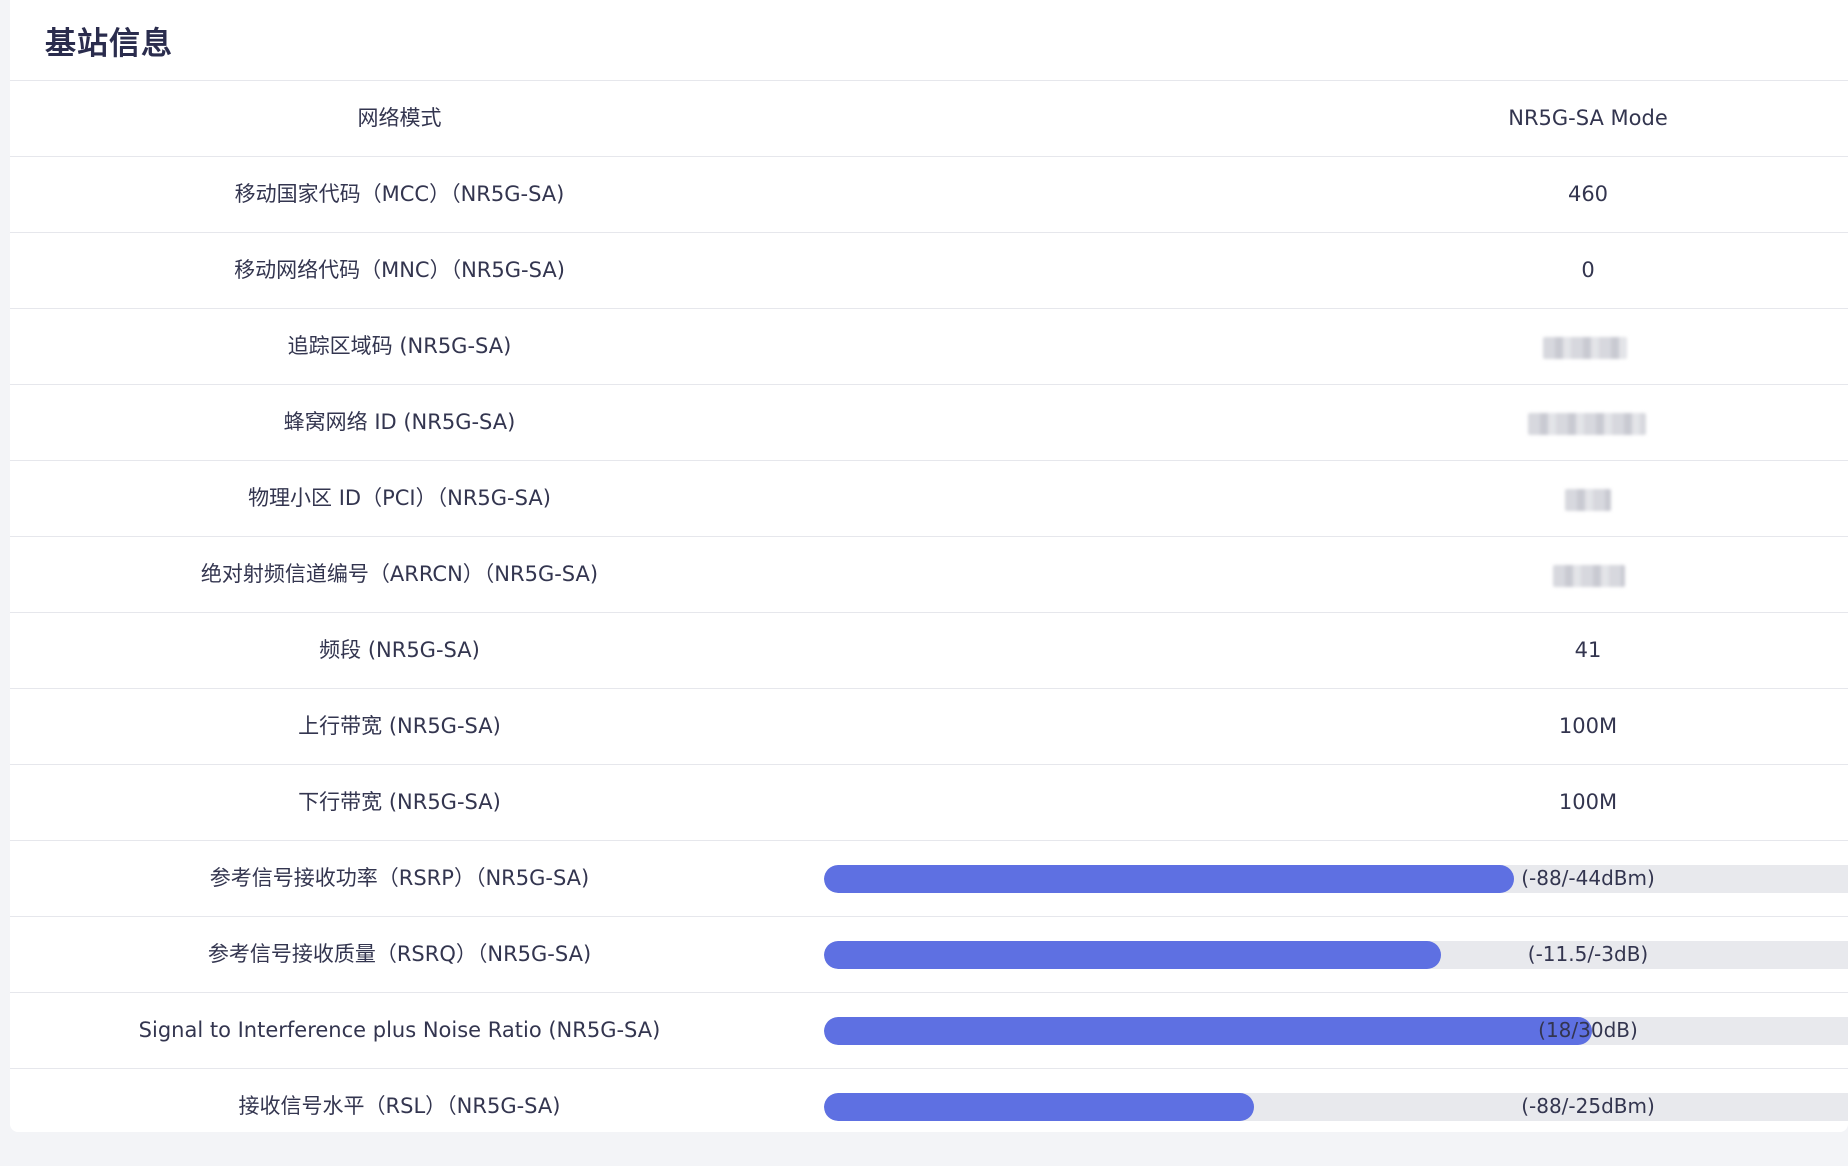  What do you see at coordinates (1588, 954) in the screenshot?
I see `signal-value: (-11.5/-3dB)` at bounding box center [1588, 954].